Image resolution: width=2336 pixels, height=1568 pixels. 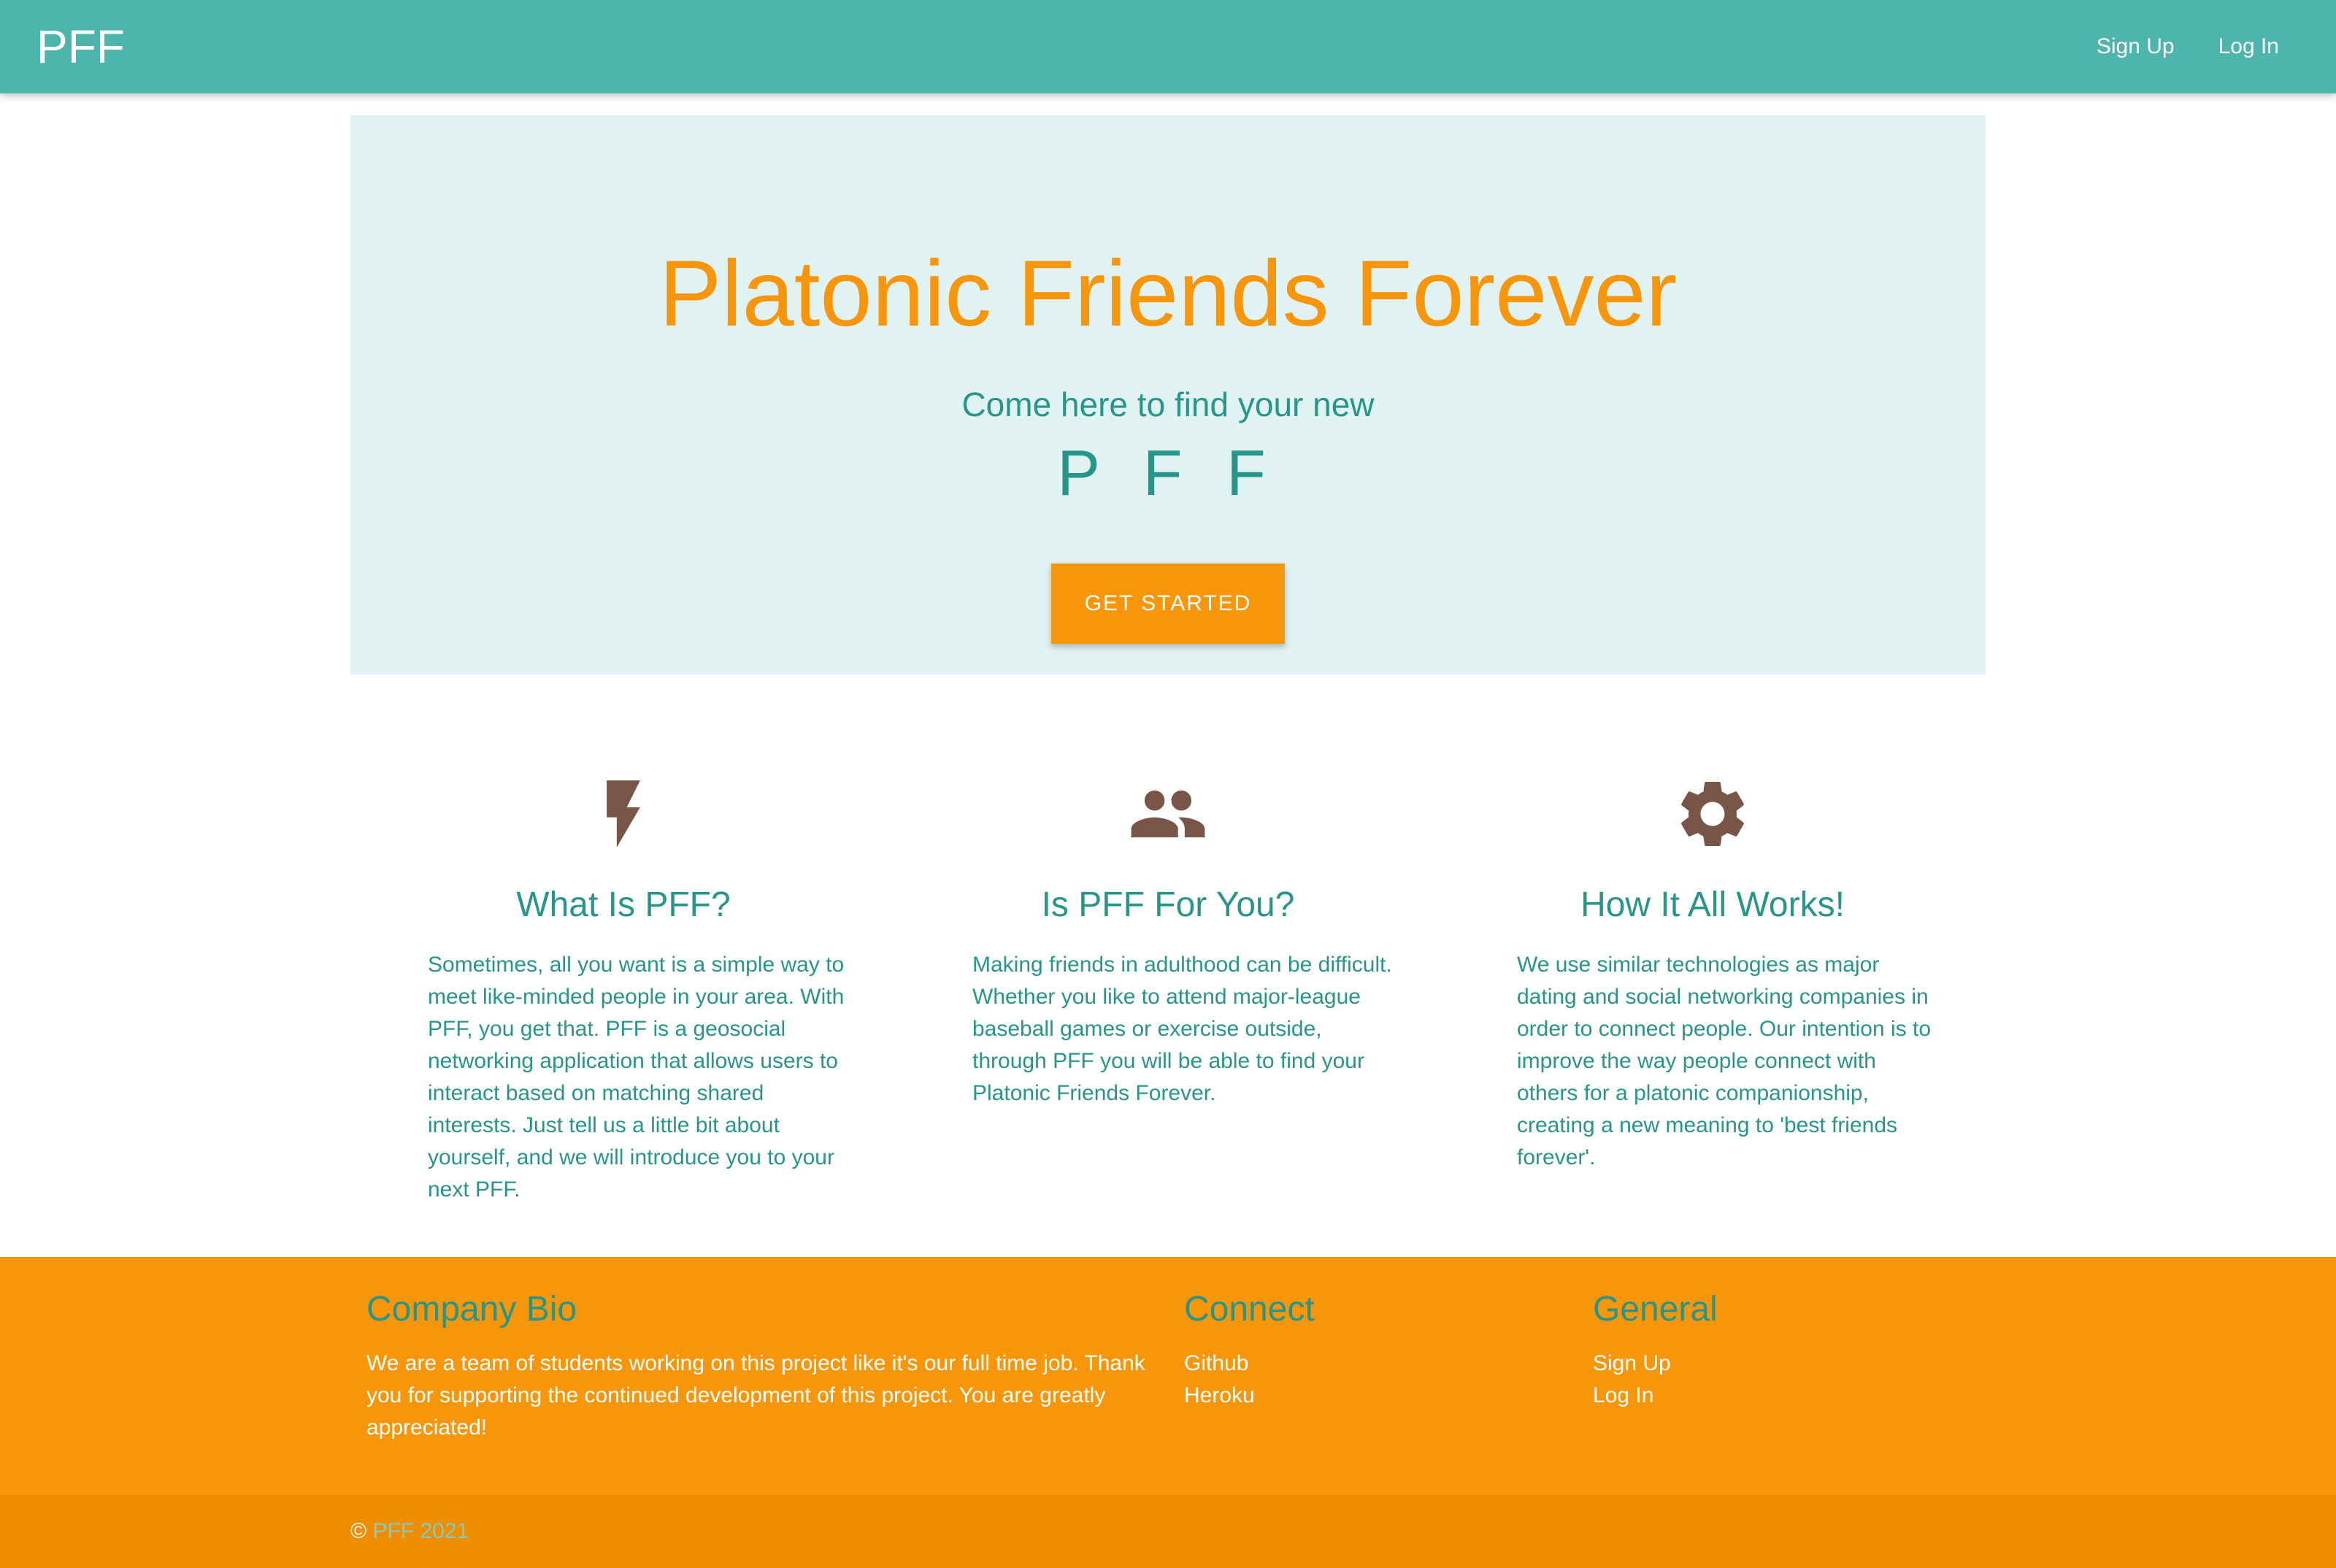 What do you see at coordinates (1249, 1309) in the screenshot?
I see `footer-heading: Connect` at bounding box center [1249, 1309].